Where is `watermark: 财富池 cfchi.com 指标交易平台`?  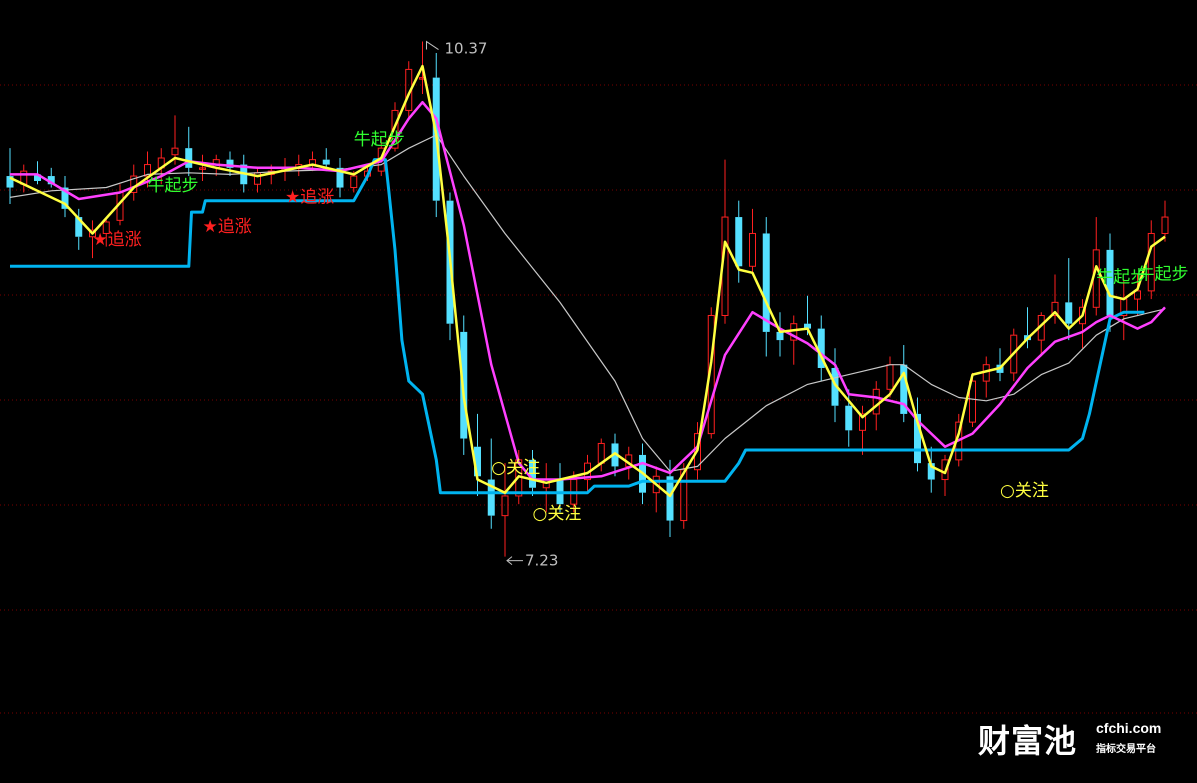 watermark: 财富池 cfchi.com 指标交易平台 is located at coordinates (1078, 741).